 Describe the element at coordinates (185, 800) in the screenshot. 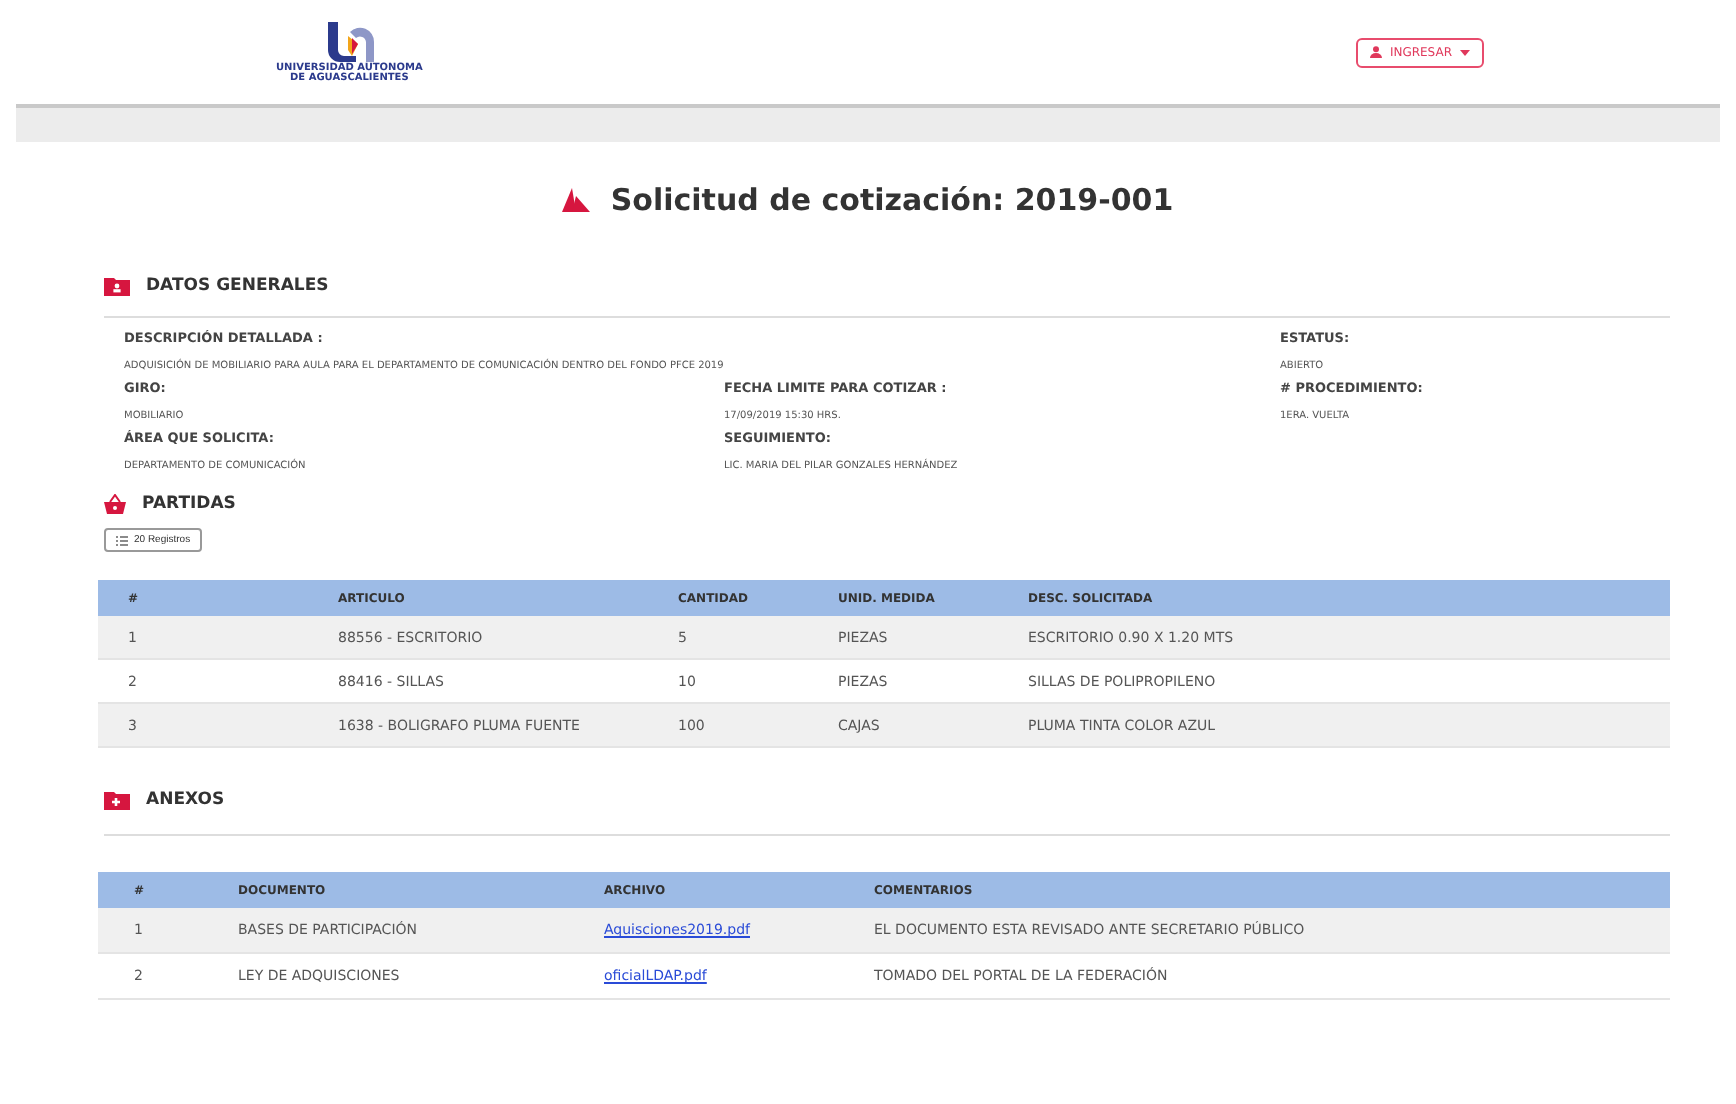

I see `section-title: ANEXOS` at that location.